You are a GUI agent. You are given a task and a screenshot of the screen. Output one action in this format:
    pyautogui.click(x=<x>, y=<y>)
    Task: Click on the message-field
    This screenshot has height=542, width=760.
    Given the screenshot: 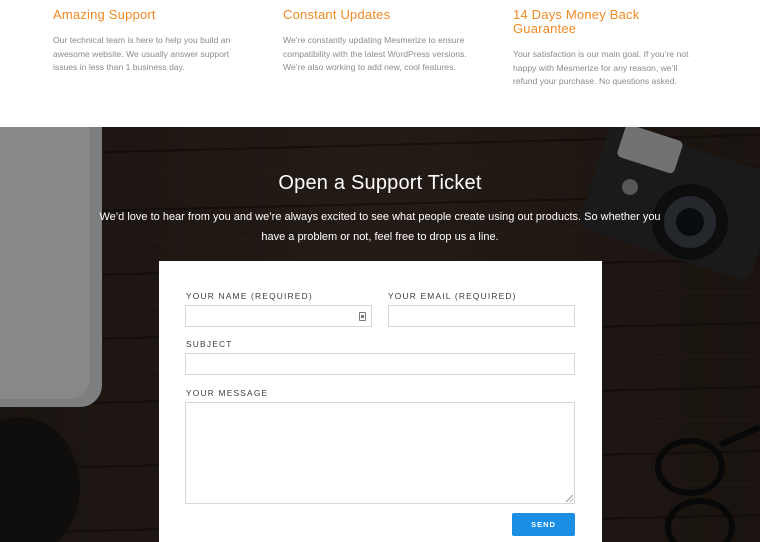 What is the action you would take?
    pyautogui.click(x=380, y=453)
    